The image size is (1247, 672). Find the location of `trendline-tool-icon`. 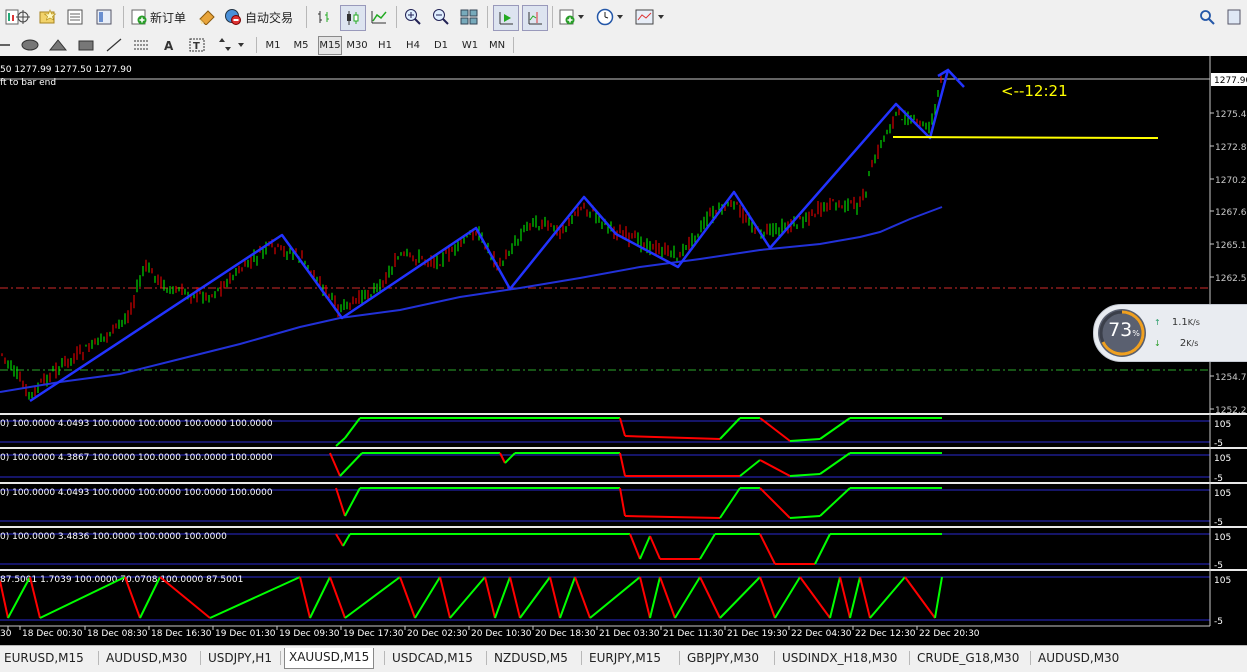

trendline-tool-icon is located at coordinates (114, 45).